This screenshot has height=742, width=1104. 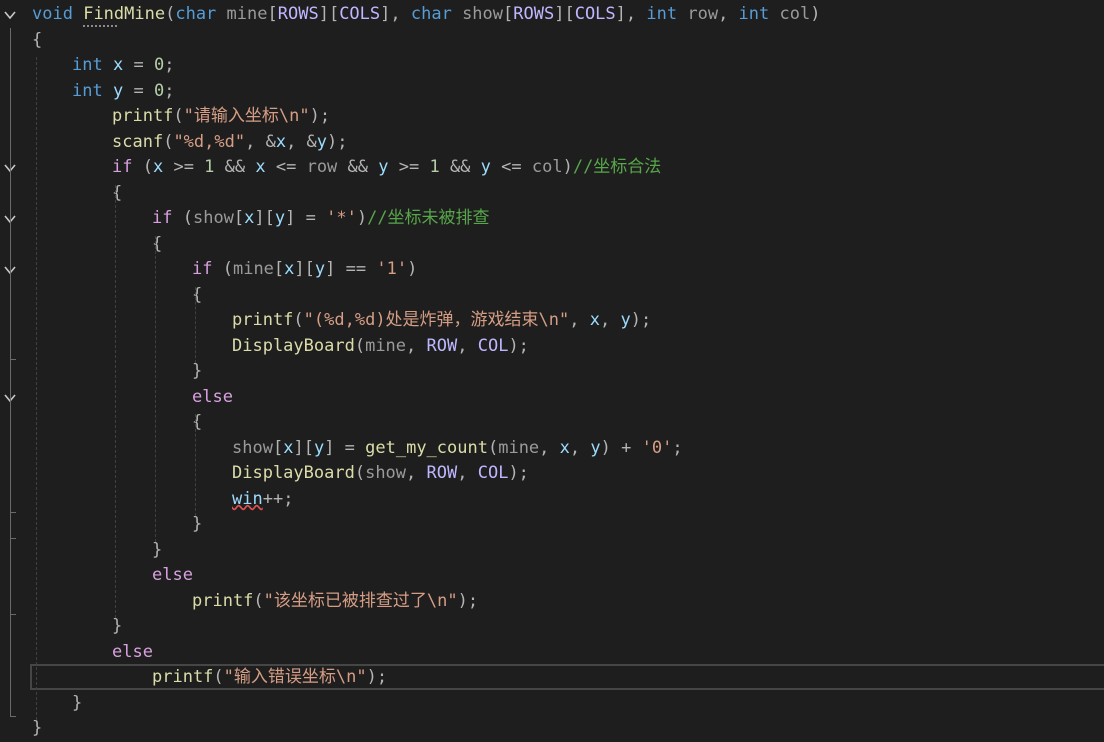 What do you see at coordinates (552, 678) in the screenshot?
I see `code-line: printf("输入错误坐标\n");` at bounding box center [552, 678].